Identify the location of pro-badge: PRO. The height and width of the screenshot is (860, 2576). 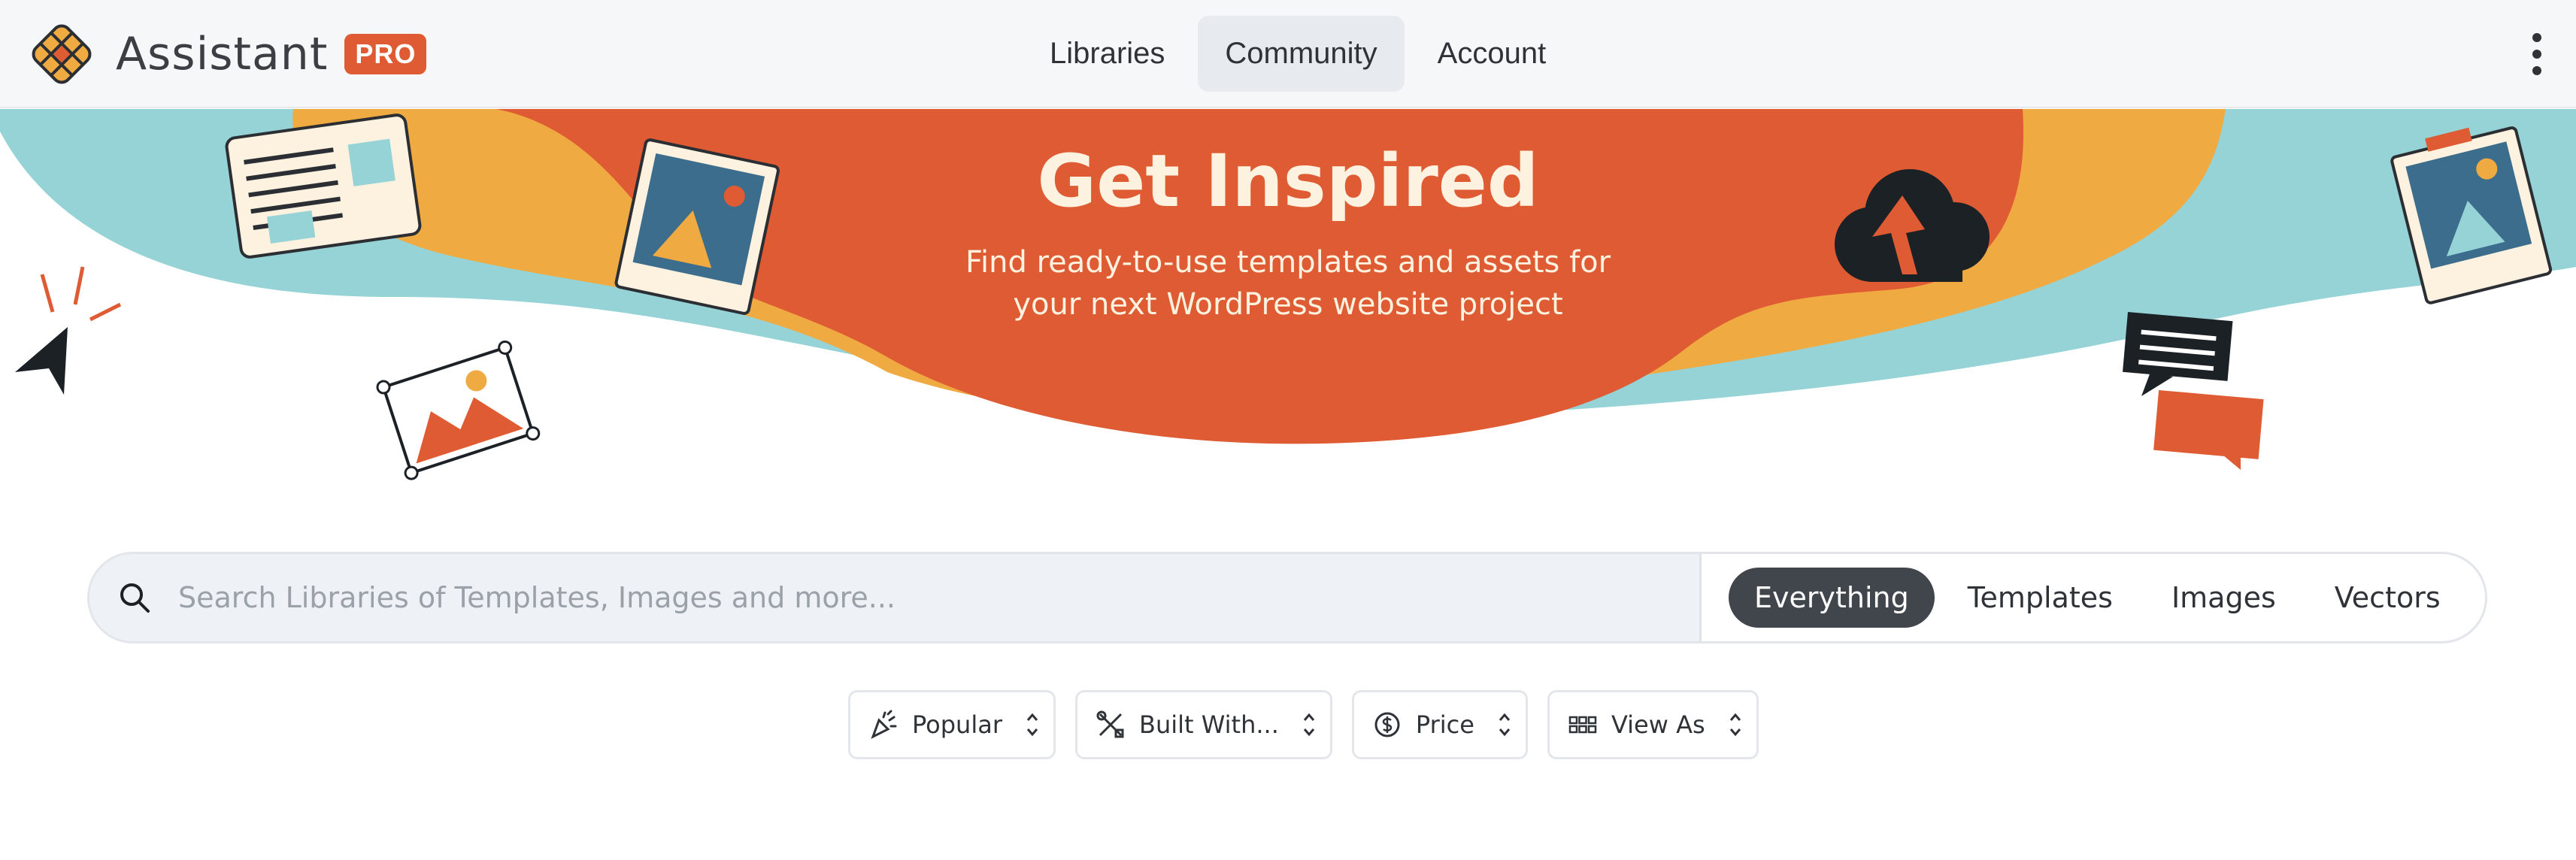
(385, 54).